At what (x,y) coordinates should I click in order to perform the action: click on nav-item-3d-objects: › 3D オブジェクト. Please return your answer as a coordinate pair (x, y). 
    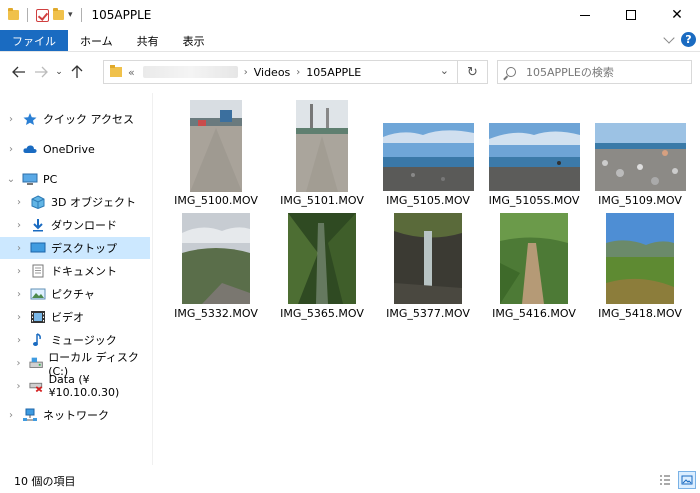
    Looking at the image, I should click on (75, 202).